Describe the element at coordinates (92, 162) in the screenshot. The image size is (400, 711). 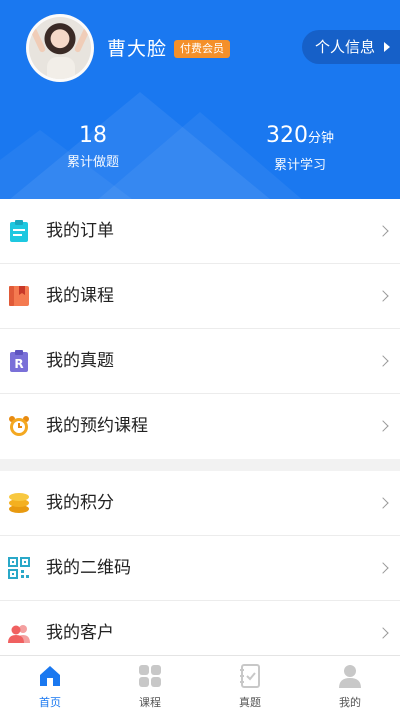
I see `stat-questions-label: 累计做题` at that location.